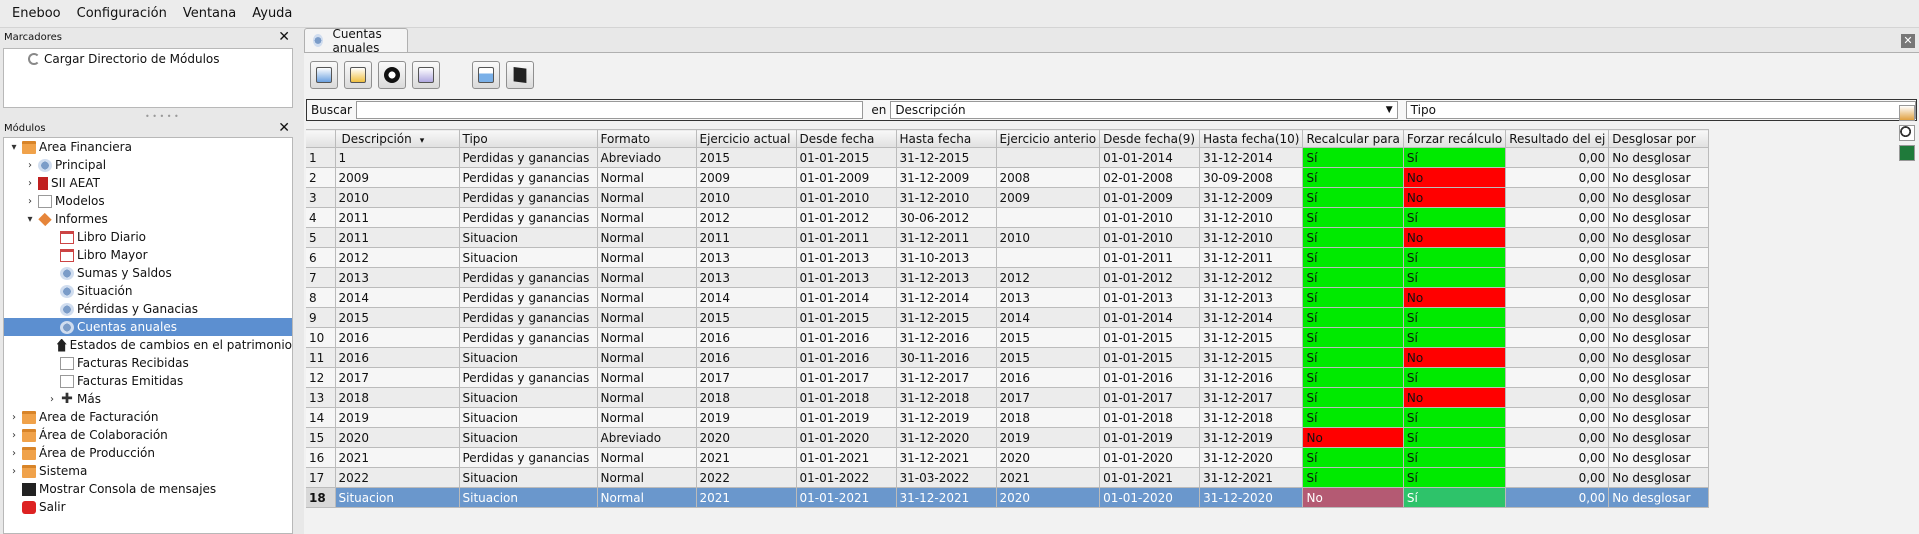 Image resolution: width=1919 pixels, height=534 pixels. I want to click on tree-item: › Area de Facturación, so click(148, 417).